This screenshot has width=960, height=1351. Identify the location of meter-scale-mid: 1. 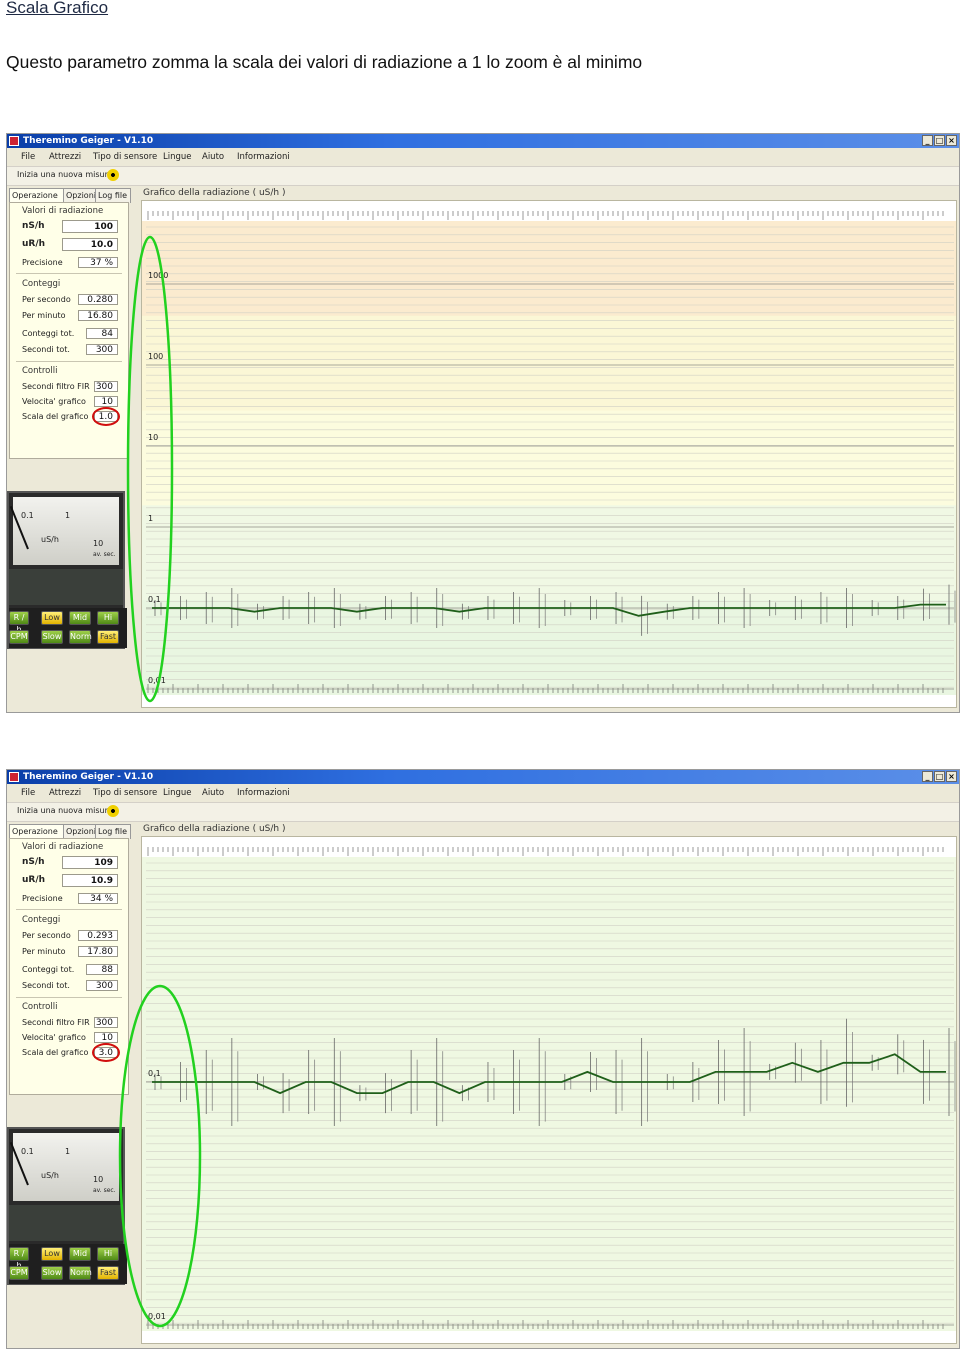
(68, 515).